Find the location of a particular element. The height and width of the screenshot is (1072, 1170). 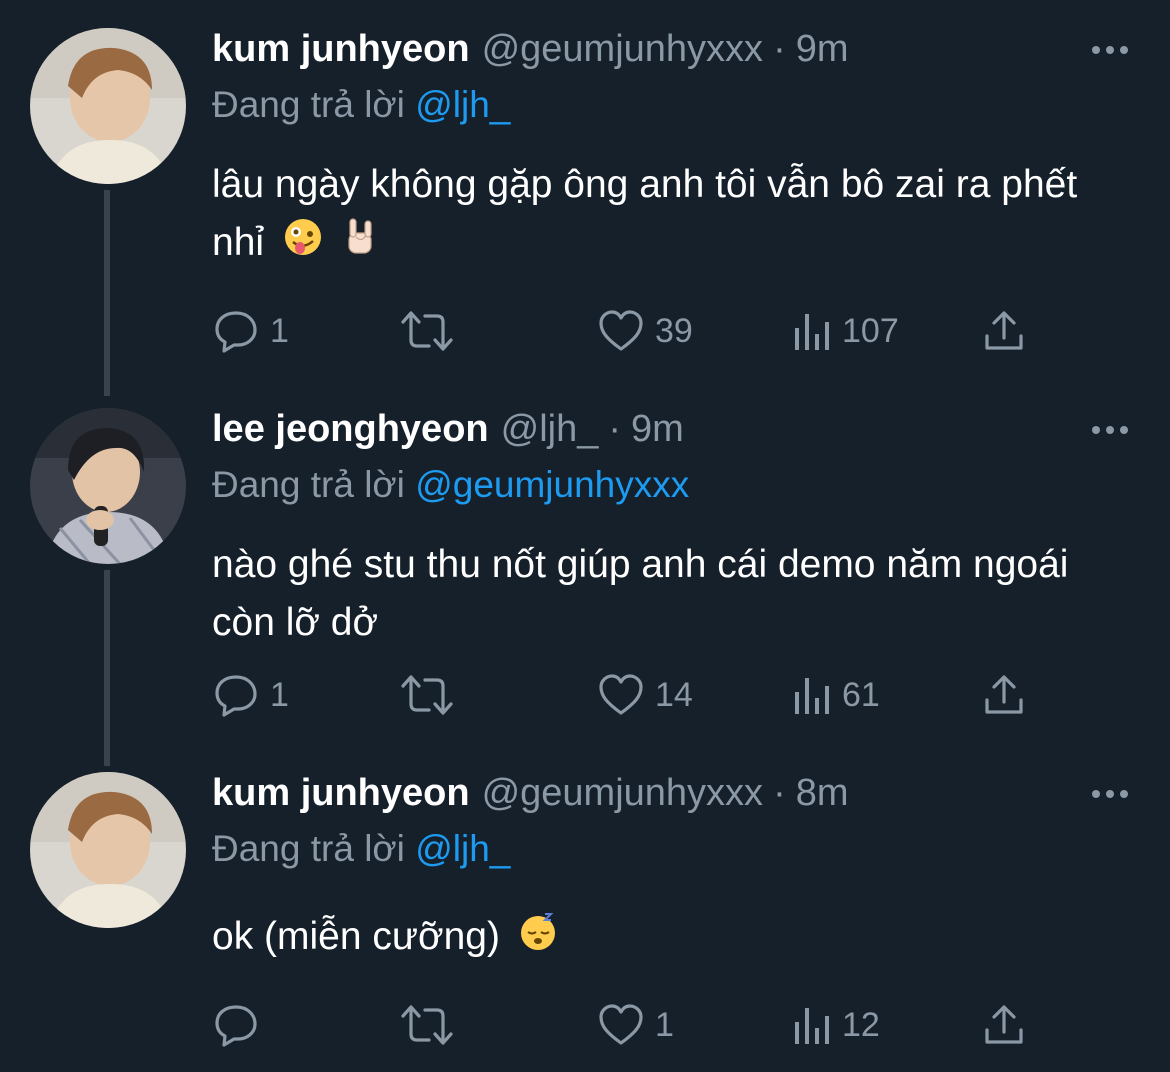

rock-on-hand-emoji is located at coordinates (360, 245).